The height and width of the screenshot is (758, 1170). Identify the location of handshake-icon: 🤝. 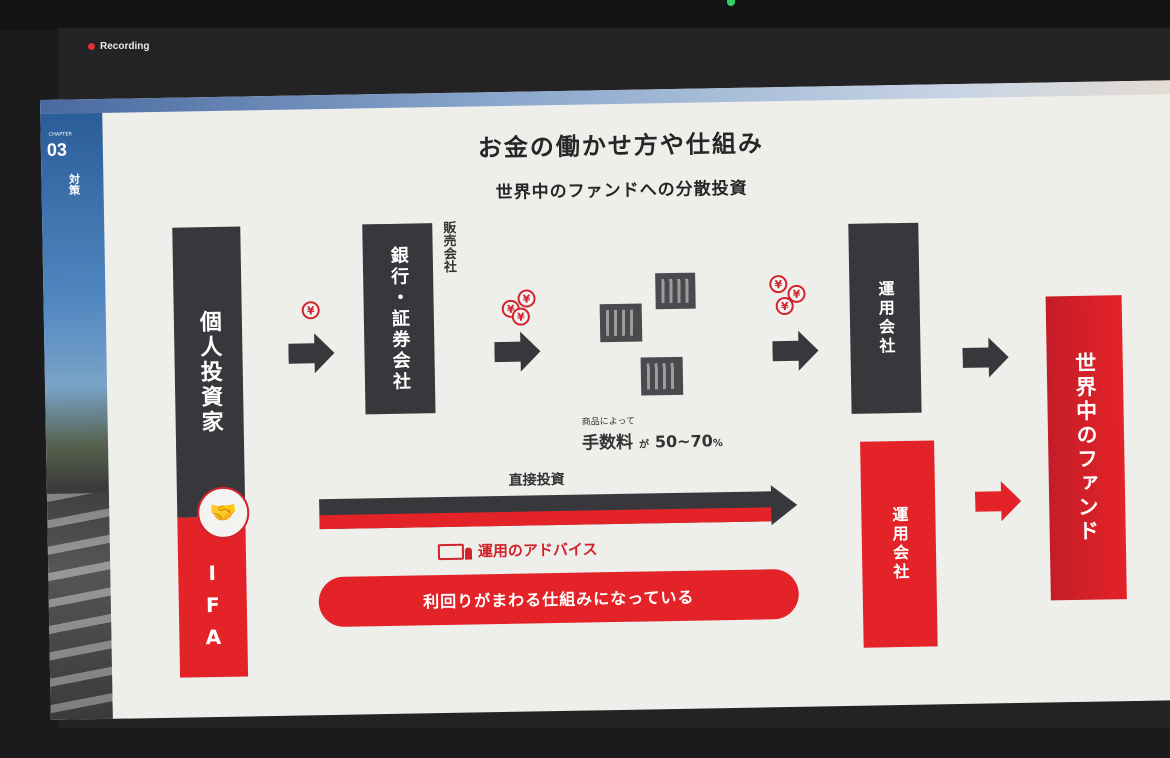
(223, 513).